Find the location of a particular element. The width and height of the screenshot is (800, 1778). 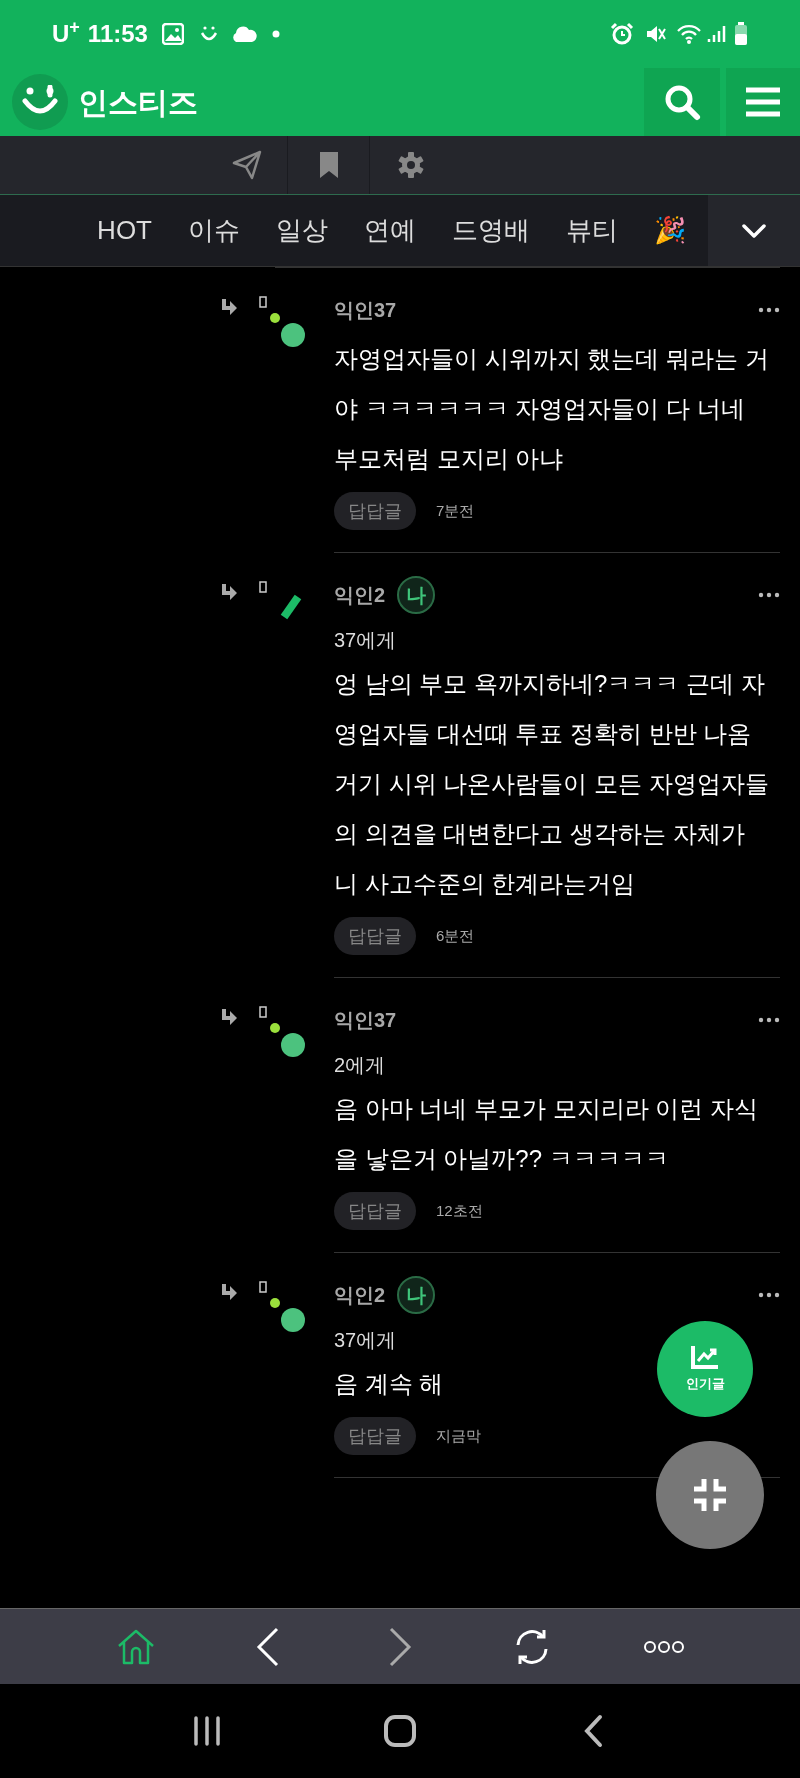

dot-icon is located at coordinates (275, 34).